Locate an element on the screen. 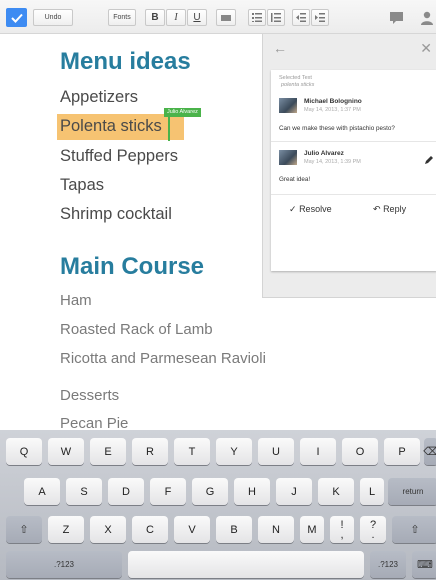  hide-keyboard-key: ⌨ is located at coordinates (424, 564).